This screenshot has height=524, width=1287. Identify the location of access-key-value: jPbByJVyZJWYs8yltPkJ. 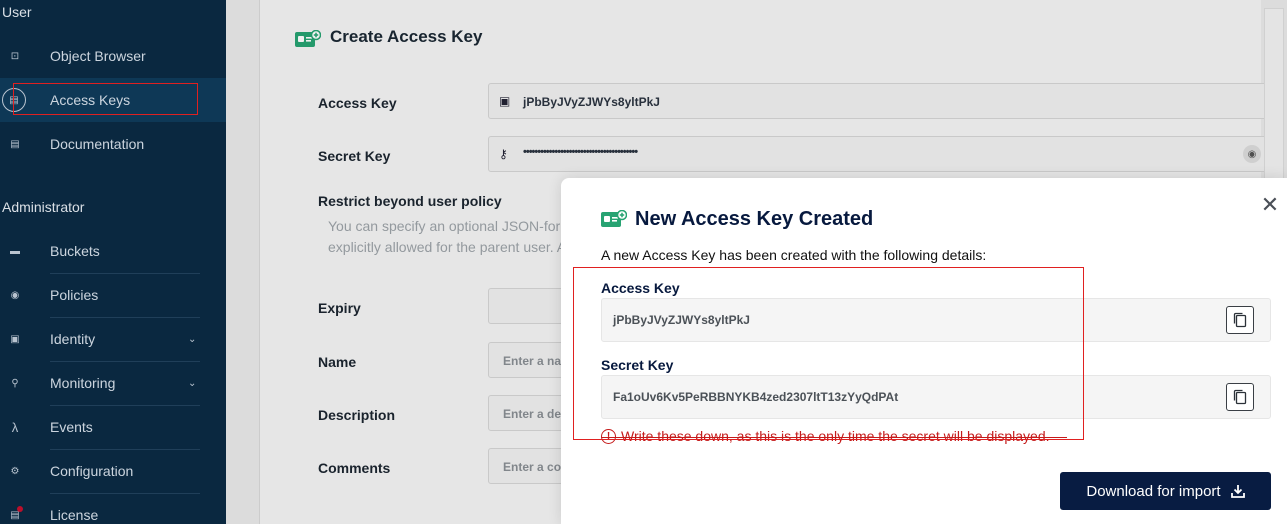
(681, 320).